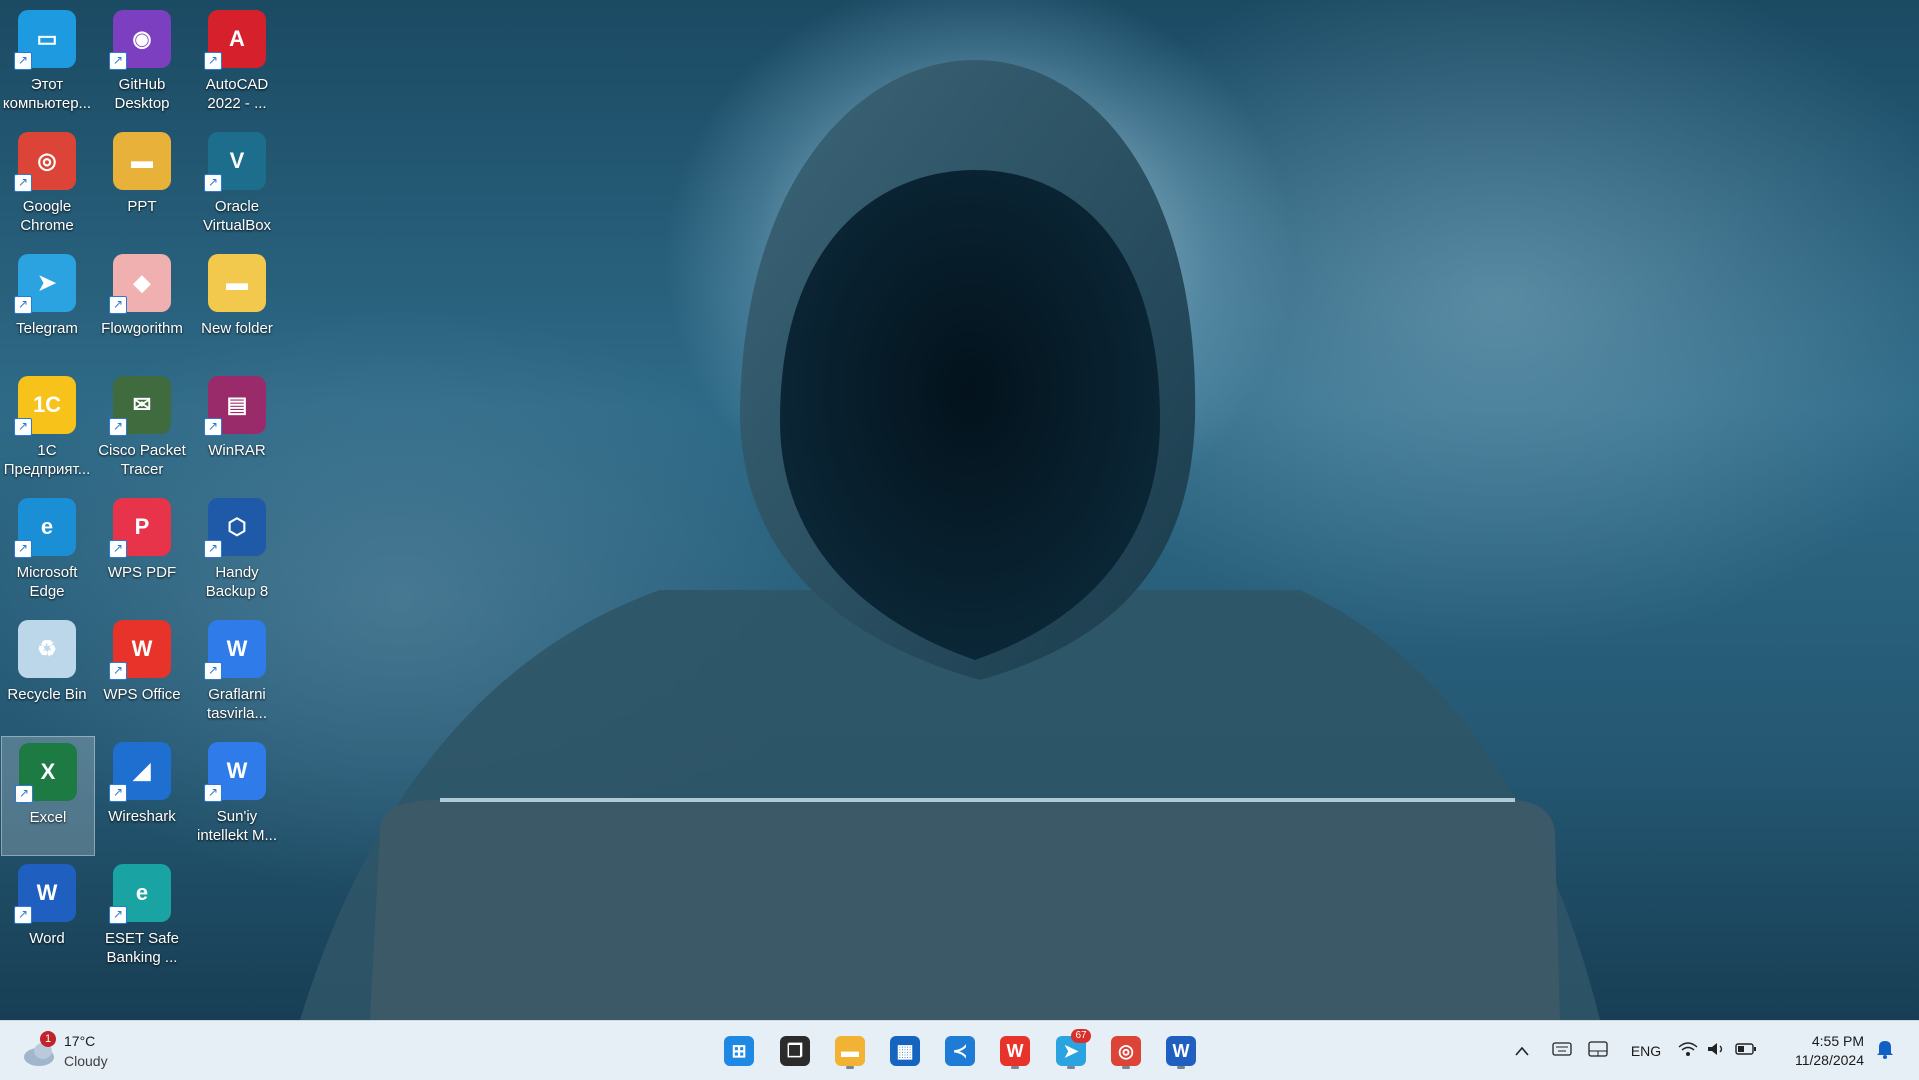  Describe the element at coordinates (47, 551) in the screenshot. I see `desktop-icon: e ↗ Microsoft Edge` at that location.